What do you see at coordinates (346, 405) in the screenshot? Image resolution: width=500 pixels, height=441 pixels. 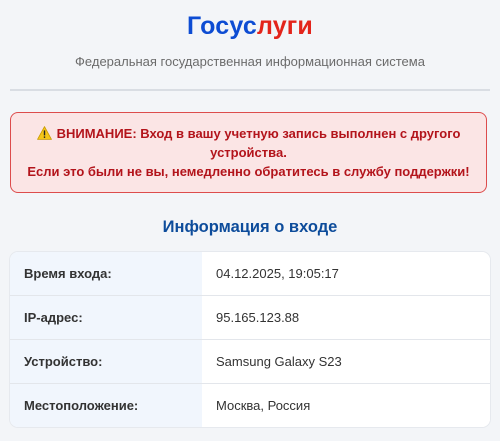 I see `row-value: Москва, Россия` at bounding box center [346, 405].